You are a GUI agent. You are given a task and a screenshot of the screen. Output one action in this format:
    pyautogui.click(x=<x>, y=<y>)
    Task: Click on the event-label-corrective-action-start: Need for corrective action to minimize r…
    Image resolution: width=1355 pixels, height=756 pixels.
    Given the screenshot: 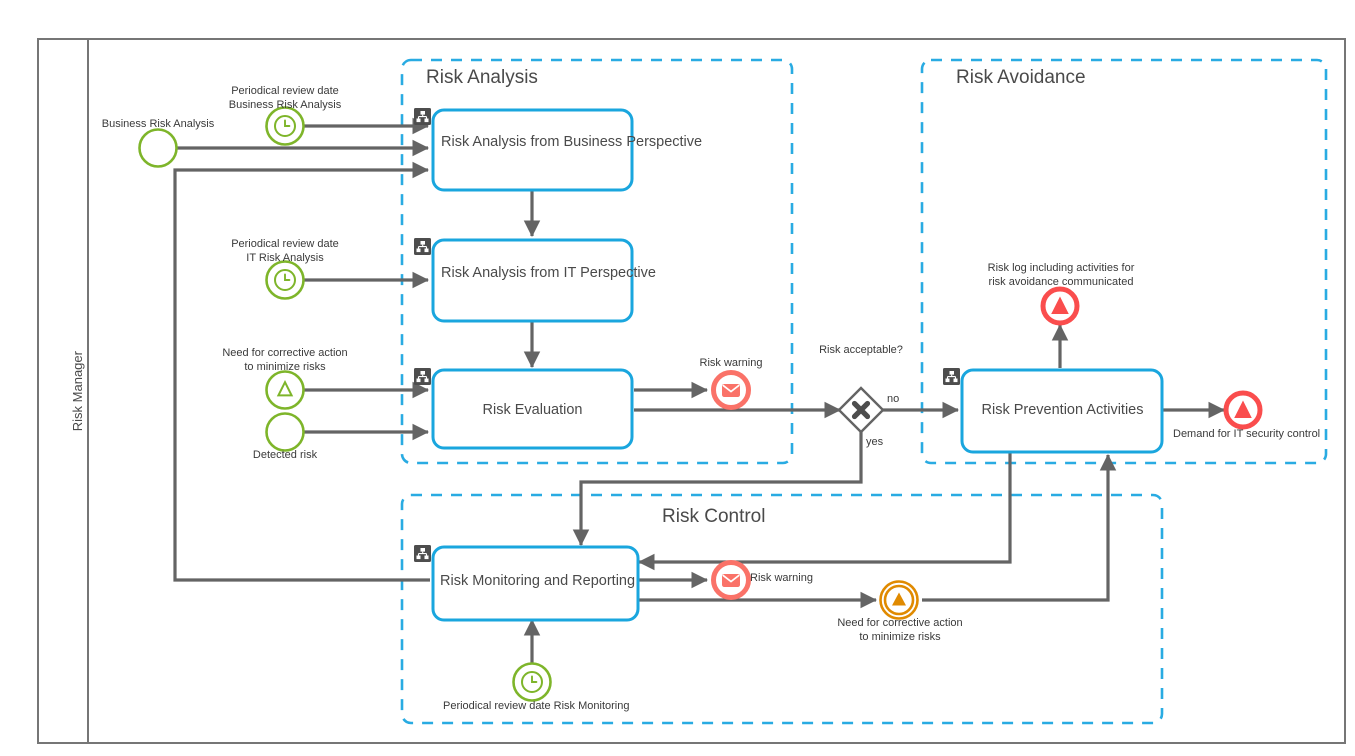 What is the action you would take?
    pyautogui.click(x=285, y=360)
    